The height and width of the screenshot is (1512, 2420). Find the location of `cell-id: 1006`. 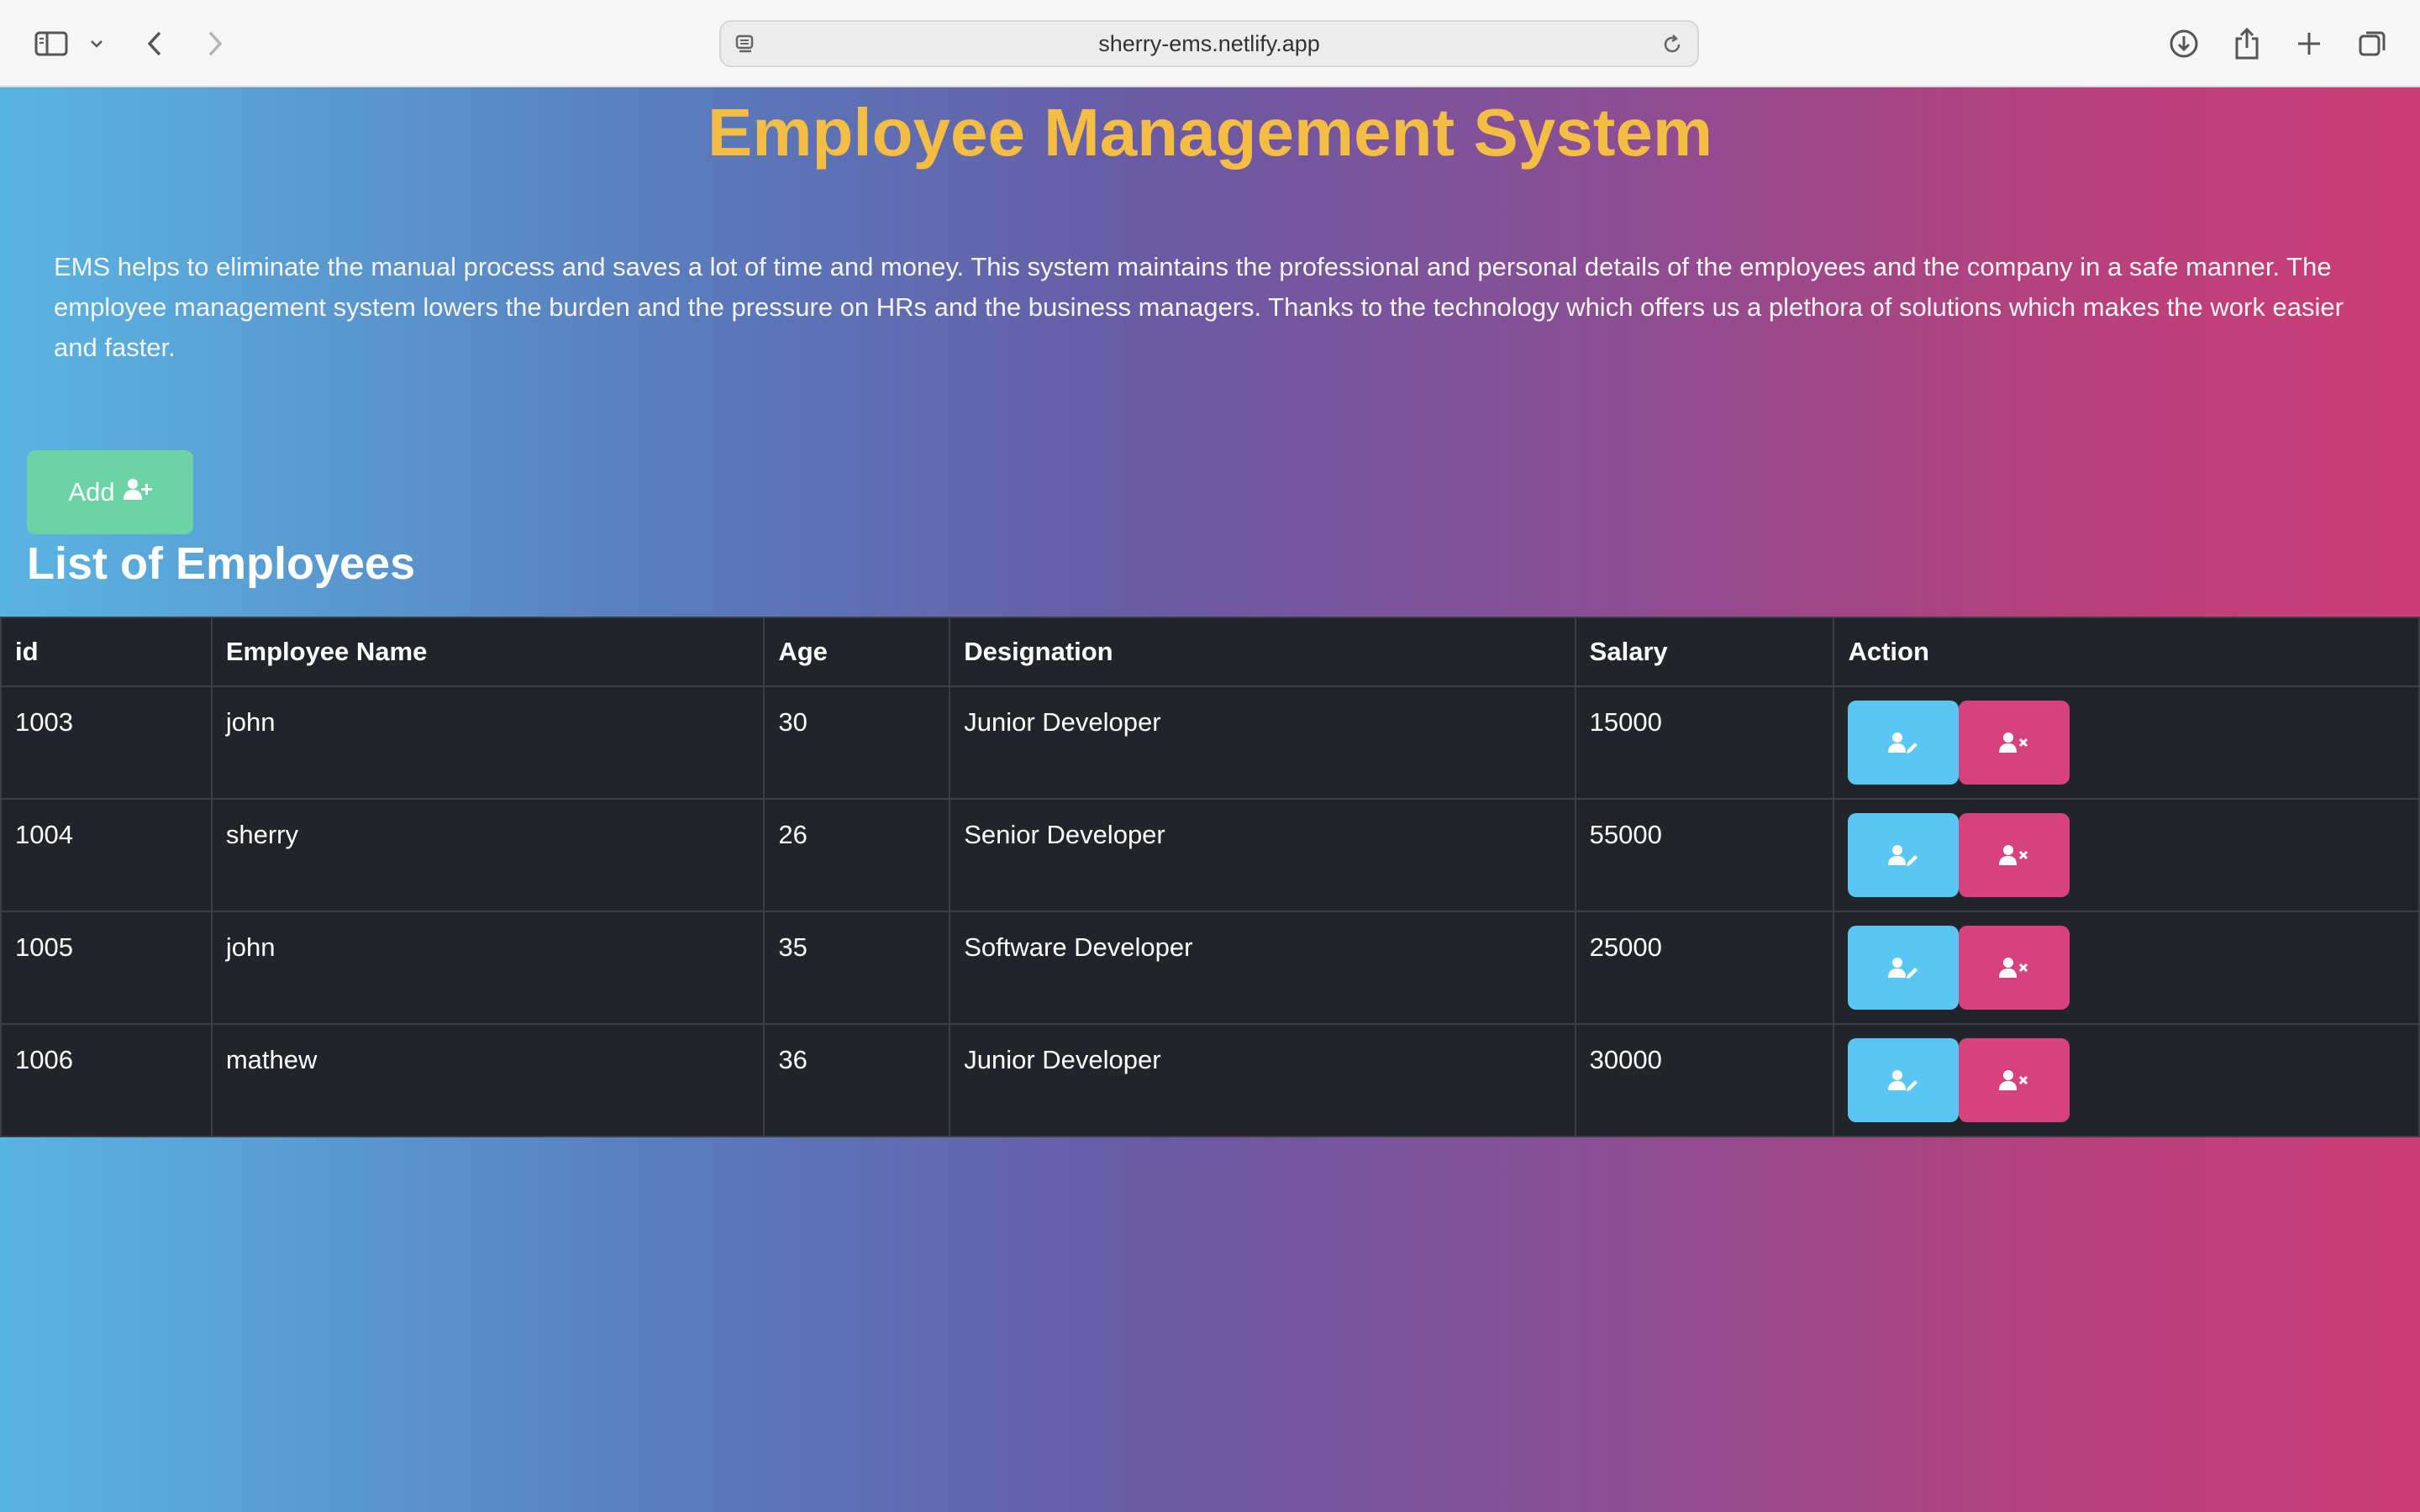

cell-id: 1006 is located at coordinates (107, 1080).